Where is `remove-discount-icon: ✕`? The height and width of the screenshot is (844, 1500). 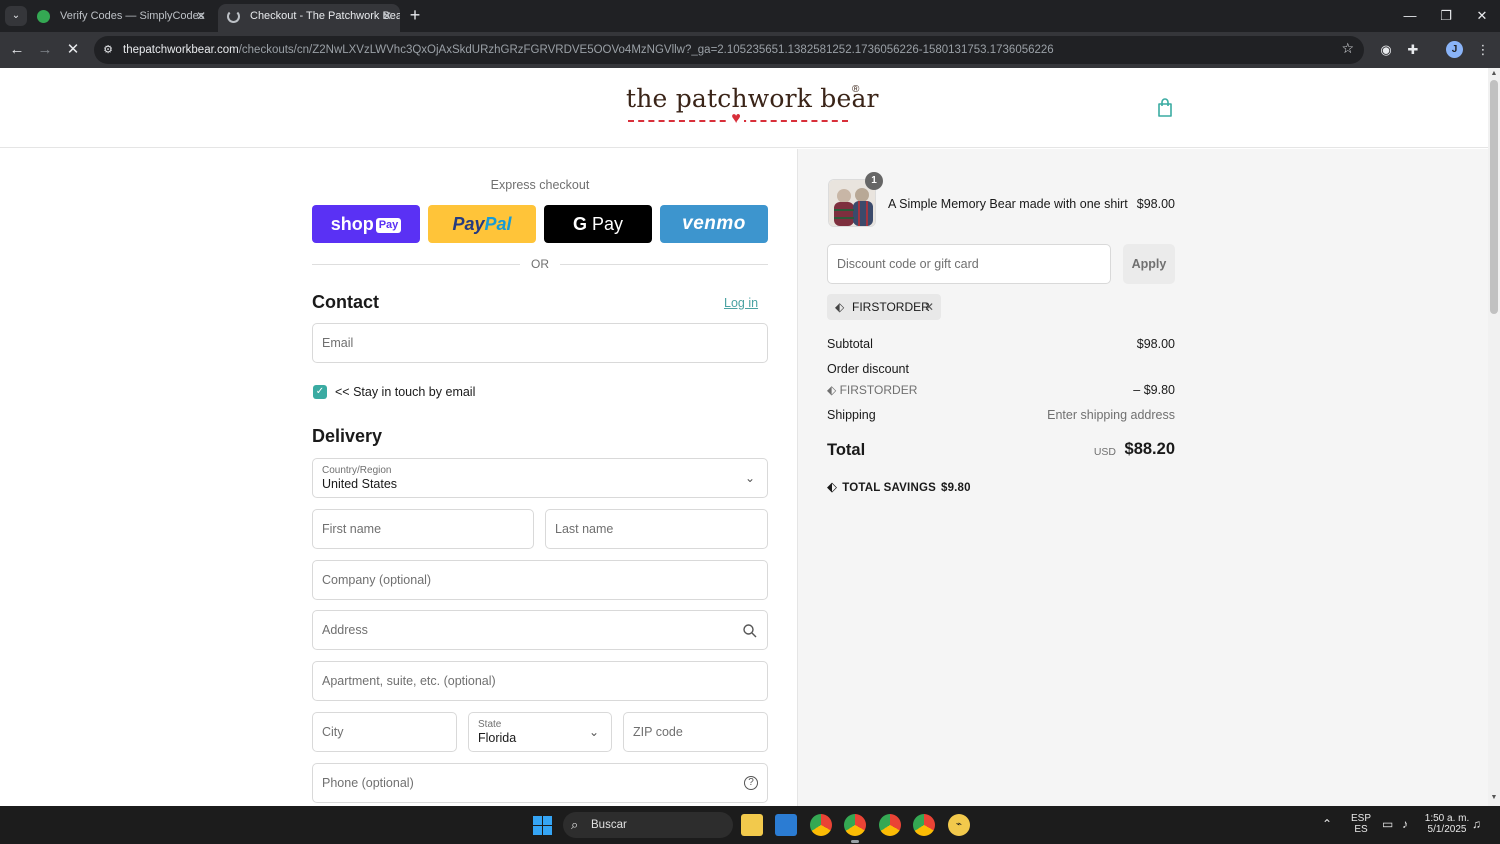 remove-discount-icon: ✕ is located at coordinates (929, 307).